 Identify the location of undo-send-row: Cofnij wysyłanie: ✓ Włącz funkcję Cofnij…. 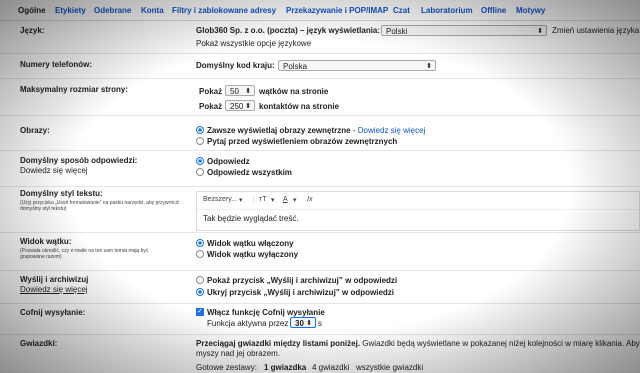
(320, 319).